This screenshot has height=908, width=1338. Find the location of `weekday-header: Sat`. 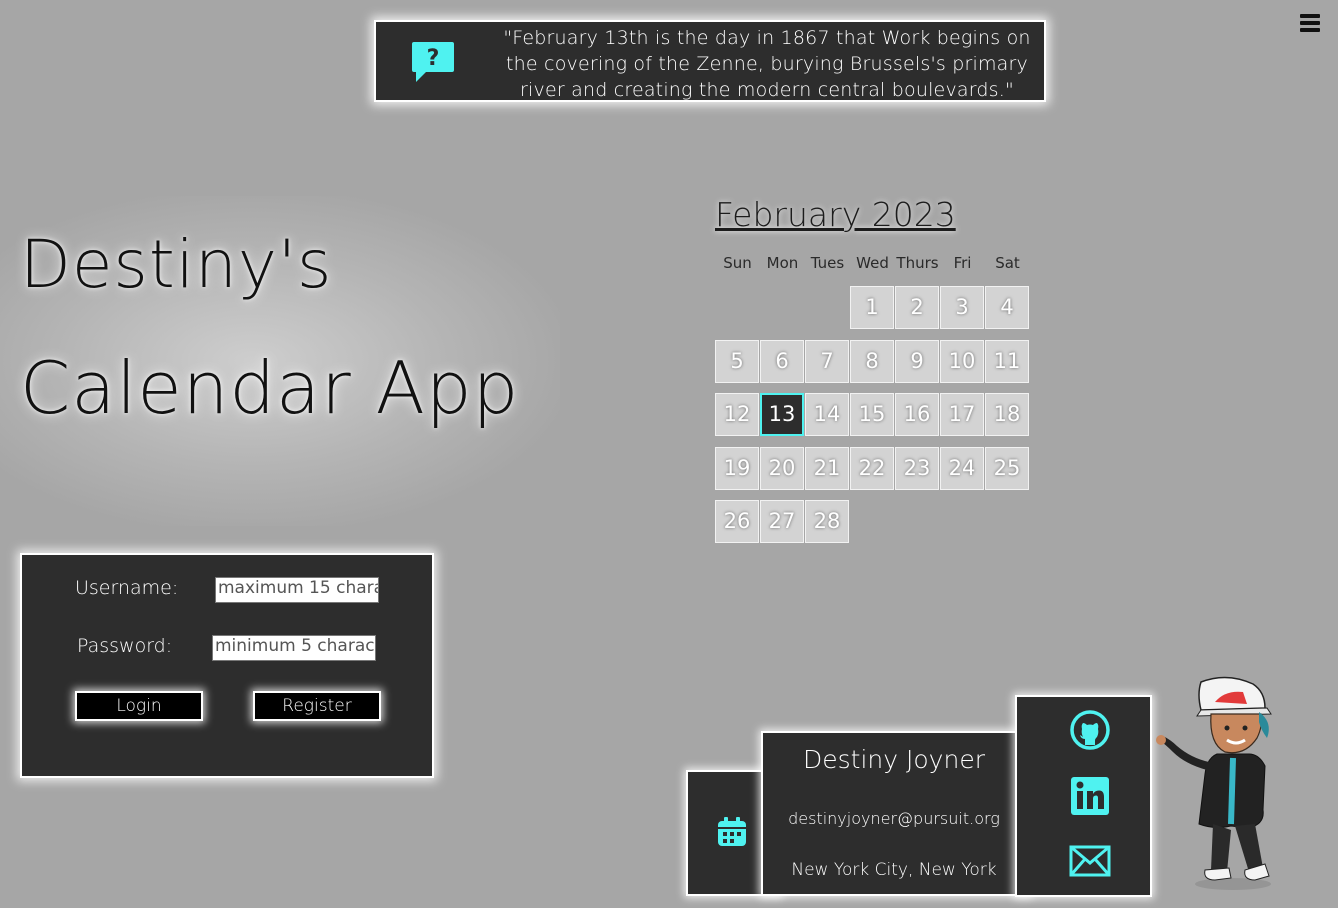

weekday-header: Sat is located at coordinates (1007, 263).